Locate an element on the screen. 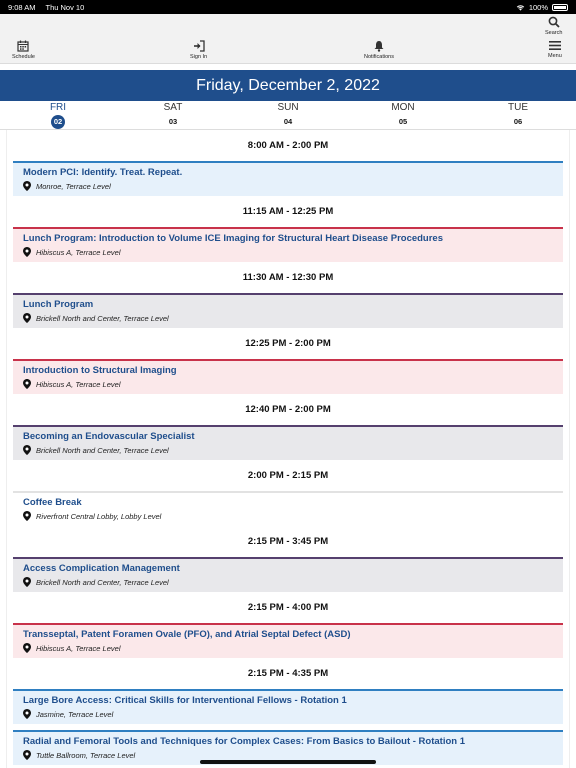  session-location: Tuttle Ballroom, Terrace Level is located at coordinates (86, 755).